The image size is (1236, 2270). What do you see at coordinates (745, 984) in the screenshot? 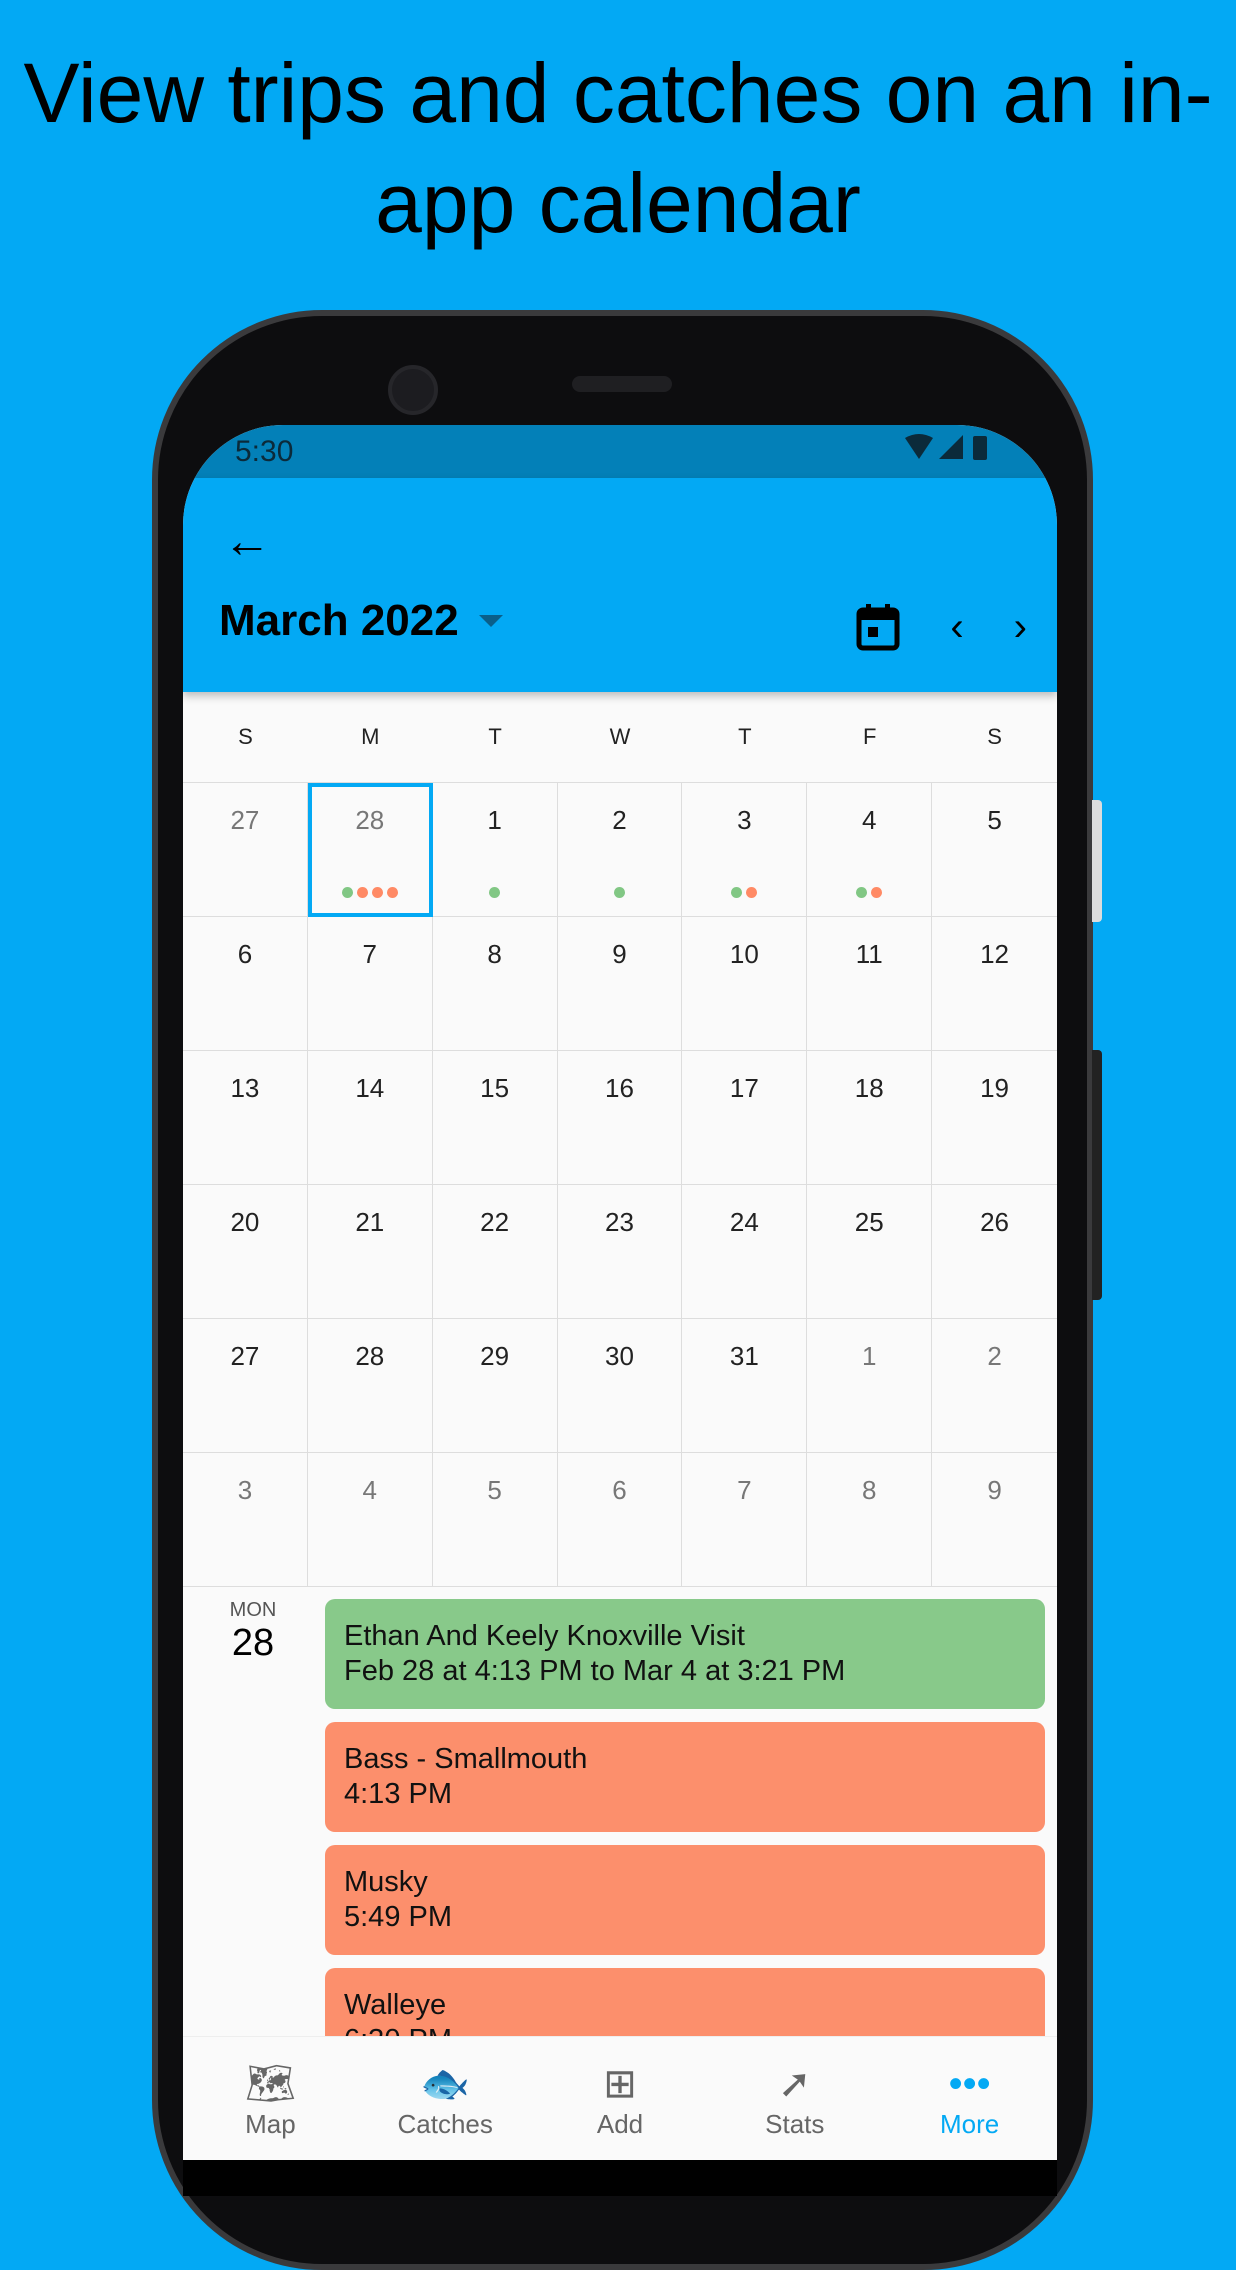
I see `calendar-day: 10` at bounding box center [745, 984].